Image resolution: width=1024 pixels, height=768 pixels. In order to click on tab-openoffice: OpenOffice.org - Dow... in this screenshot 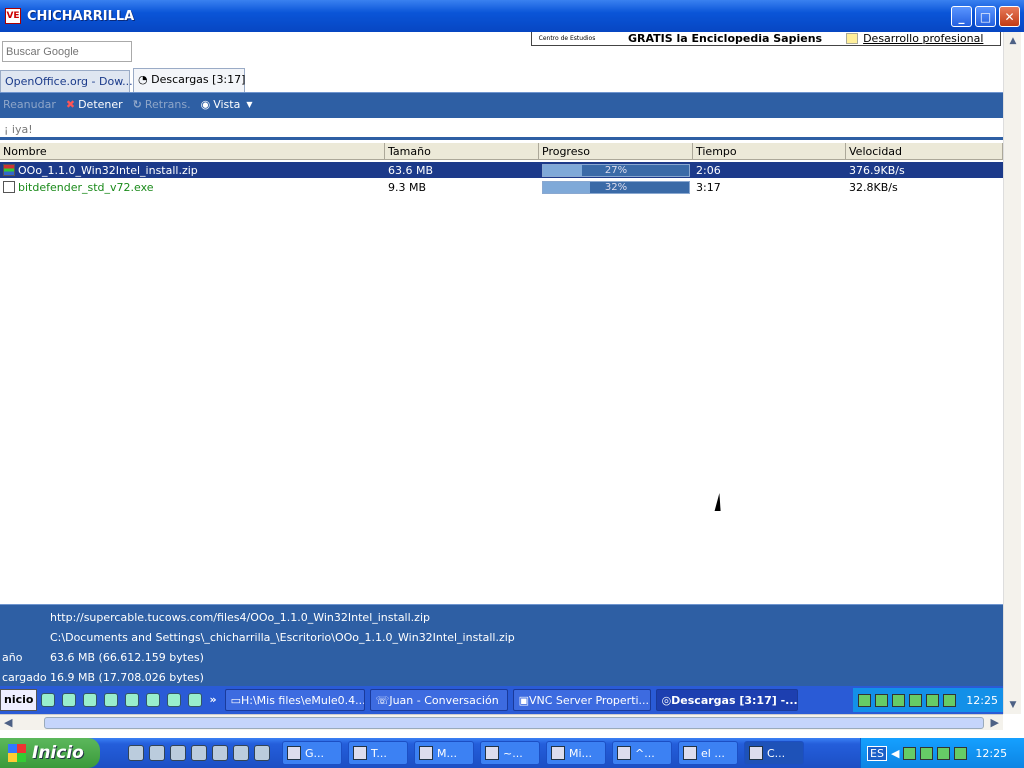, I will do `click(66, 81)`.